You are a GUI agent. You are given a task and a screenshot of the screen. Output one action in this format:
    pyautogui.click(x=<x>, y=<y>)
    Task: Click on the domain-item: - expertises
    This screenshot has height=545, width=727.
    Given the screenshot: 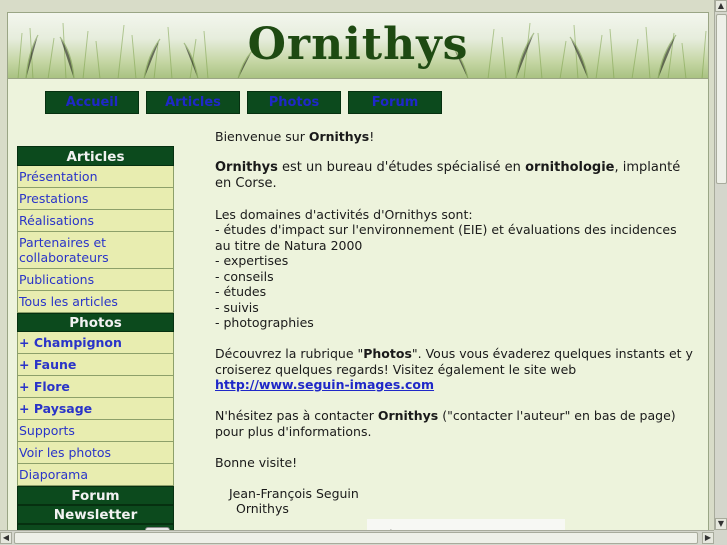 What is the action you would take?
    pyautogui.click(x=252, y=260)
    